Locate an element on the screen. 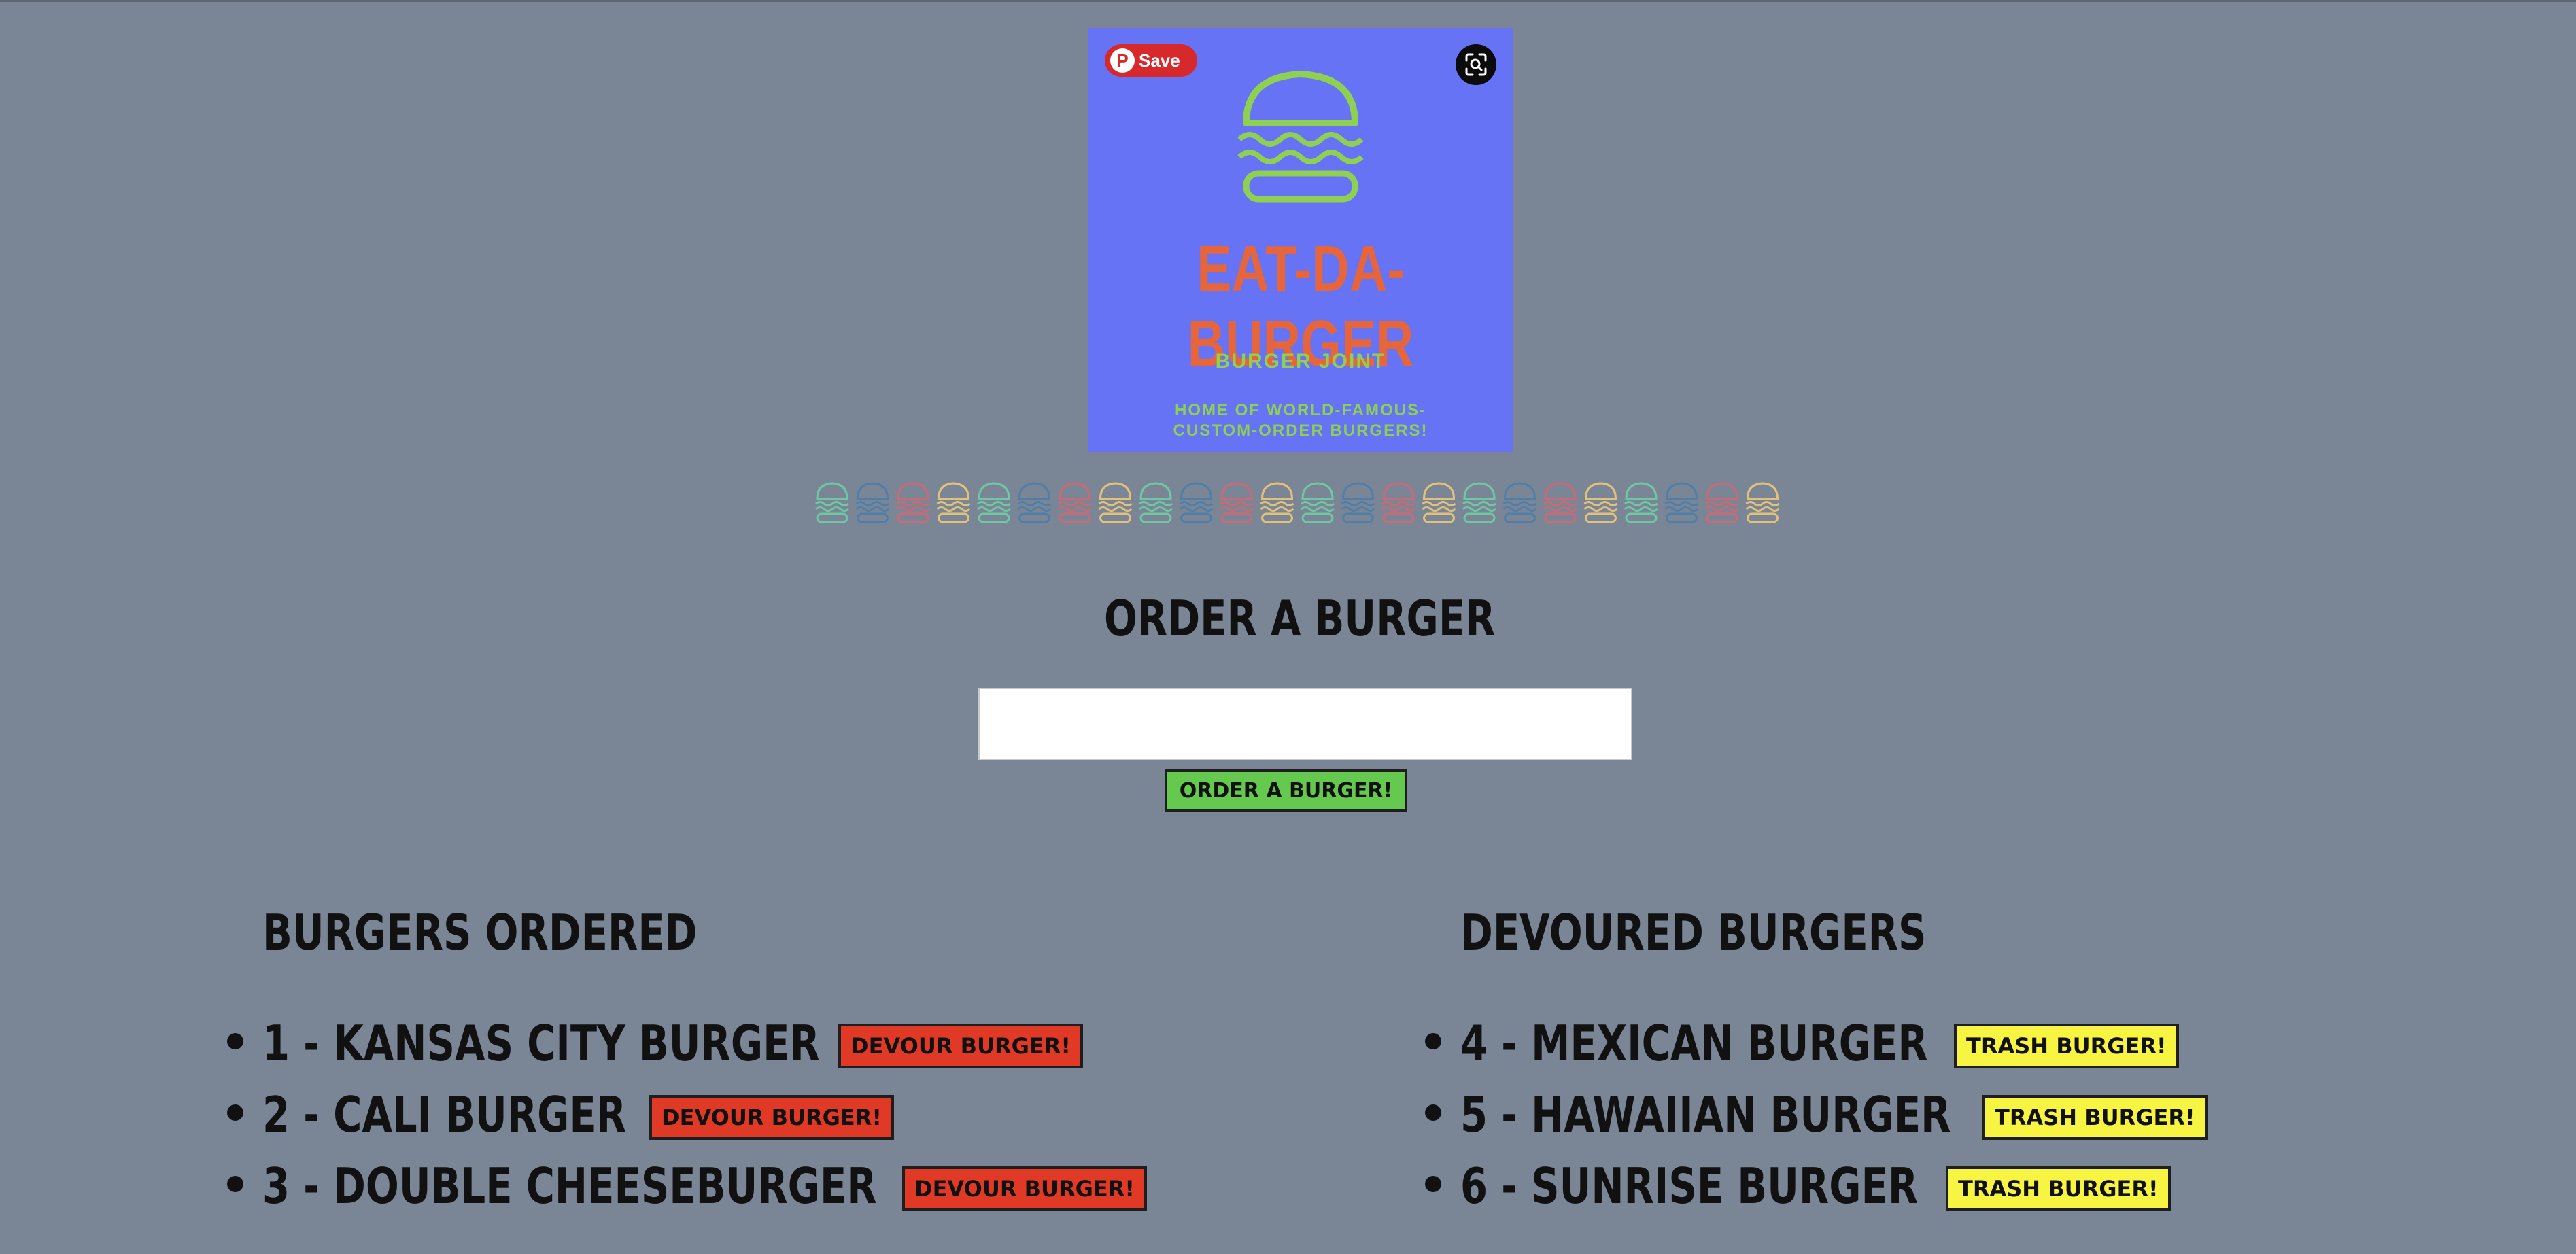 The image size is (2576, 1254). visual-search-icon is located at coordinates (1476, 64).